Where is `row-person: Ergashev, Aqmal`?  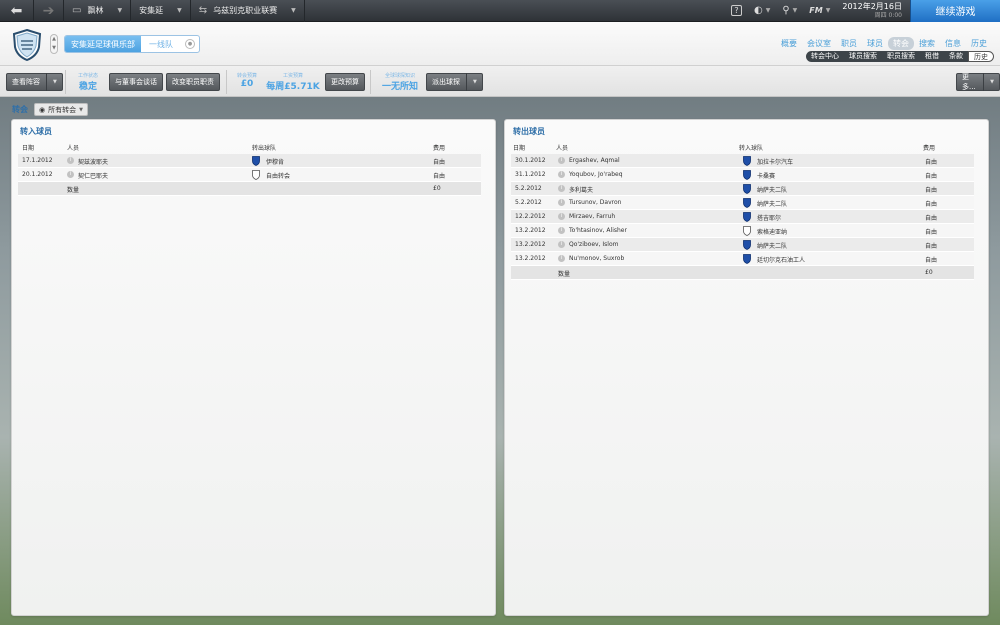 row-person: Ergashev, Aqmal is located at coordinates (594, 160).